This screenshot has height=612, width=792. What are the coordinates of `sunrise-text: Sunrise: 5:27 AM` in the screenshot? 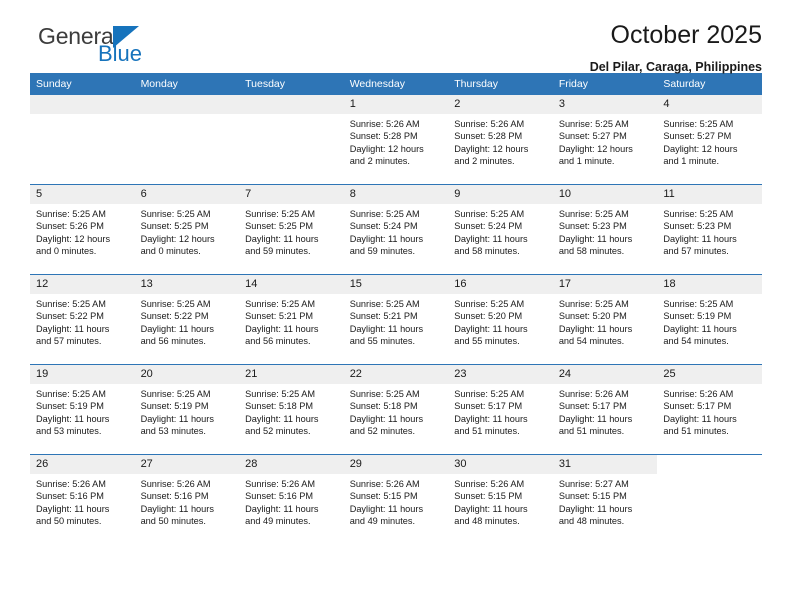 It's located at (593, 484).